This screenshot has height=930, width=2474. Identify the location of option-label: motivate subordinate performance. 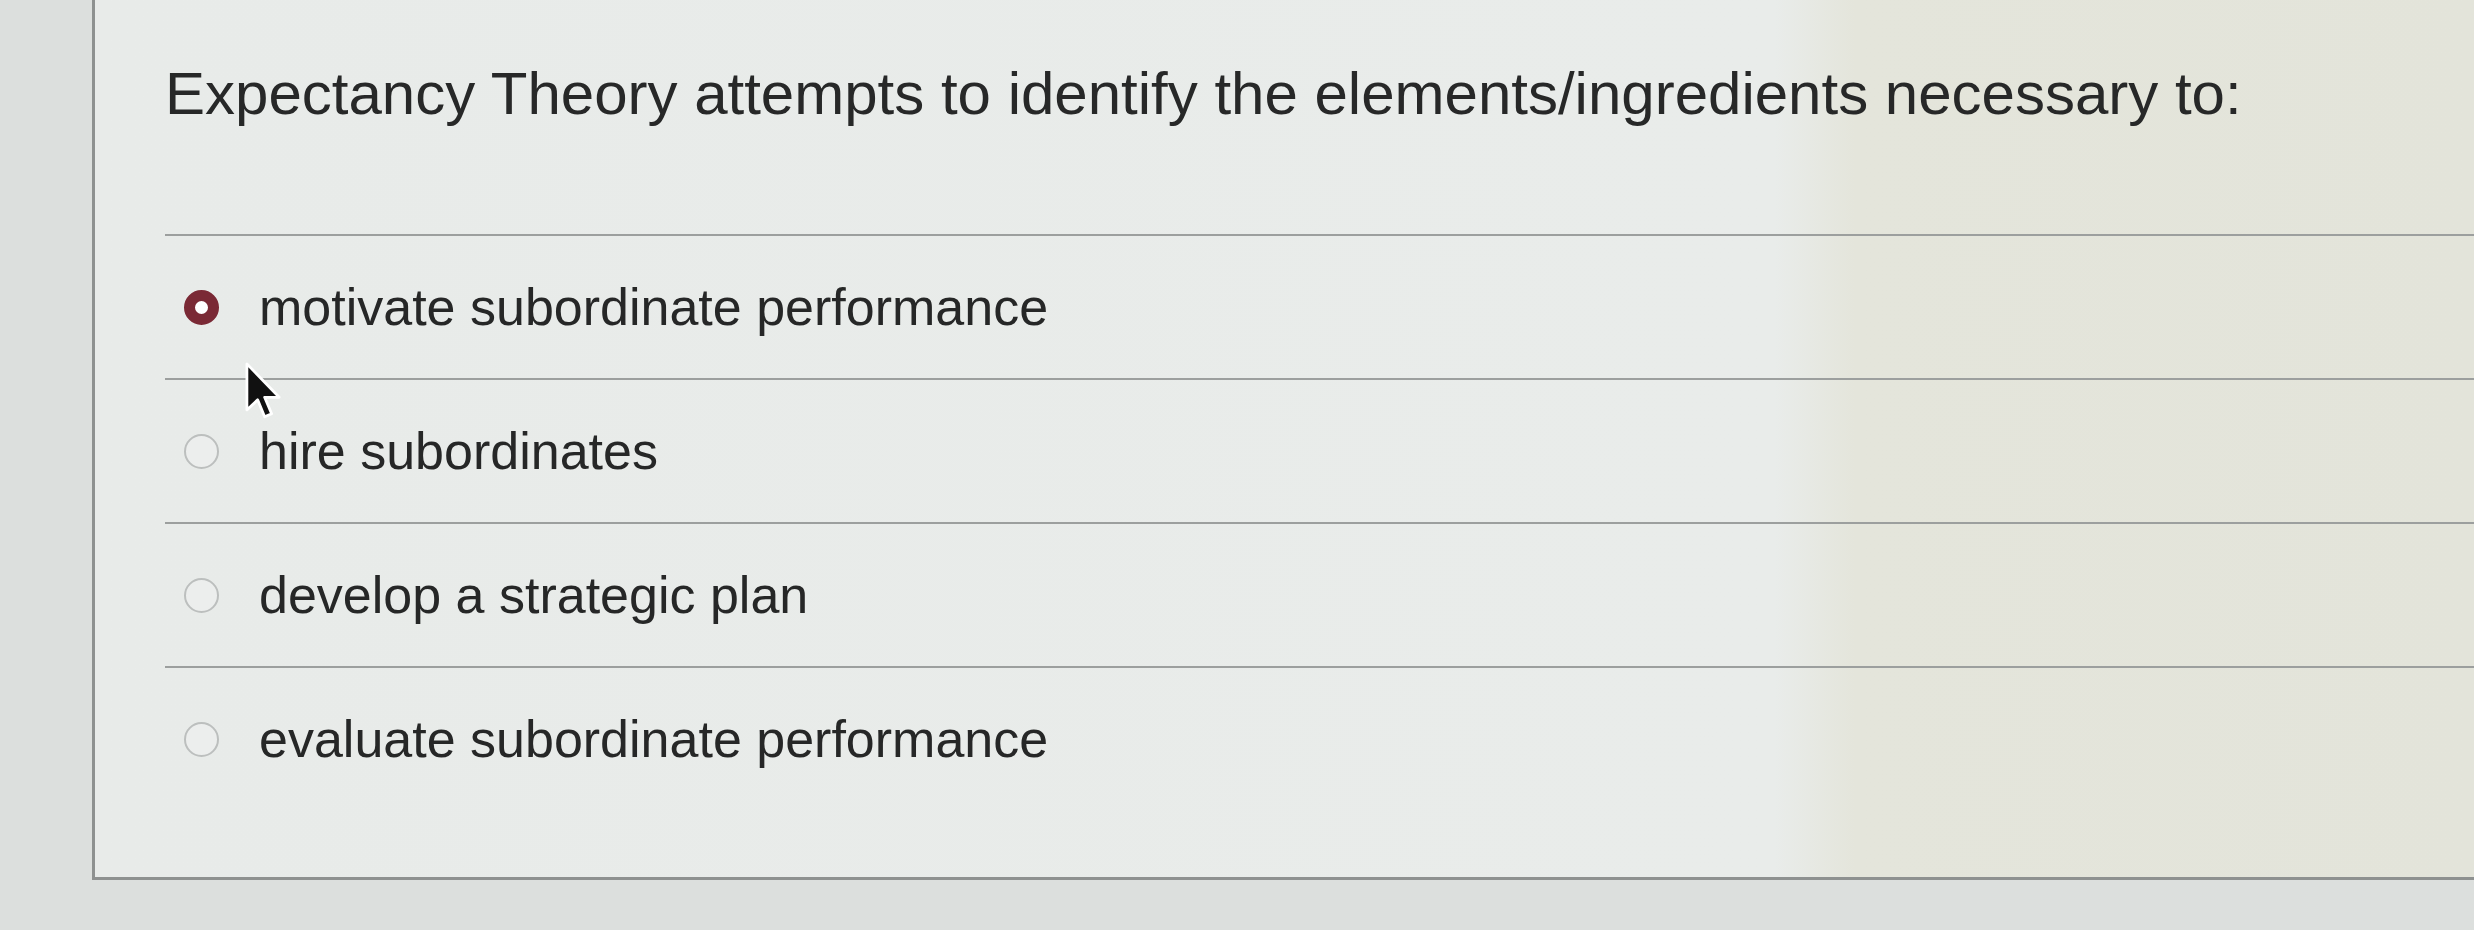
(654, 307).